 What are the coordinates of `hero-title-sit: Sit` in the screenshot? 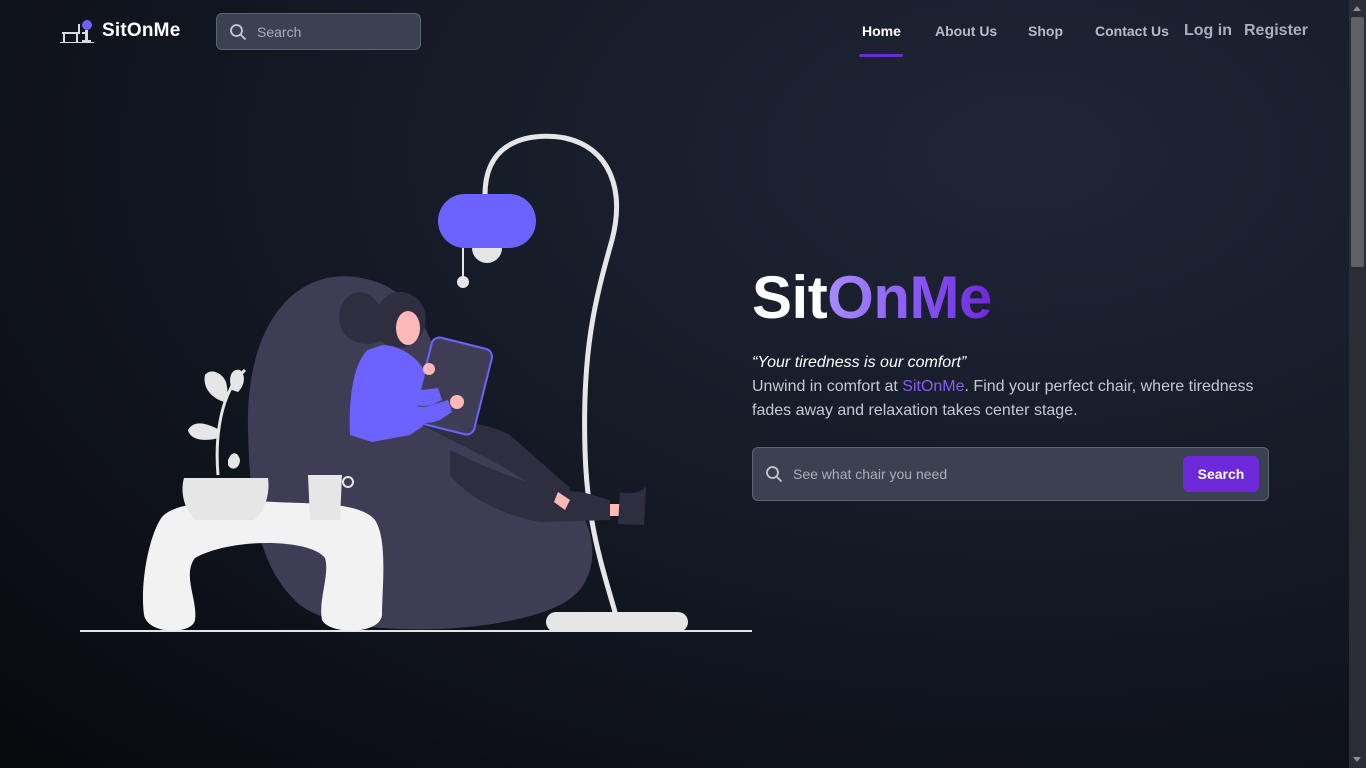 It's located at (790, 297).